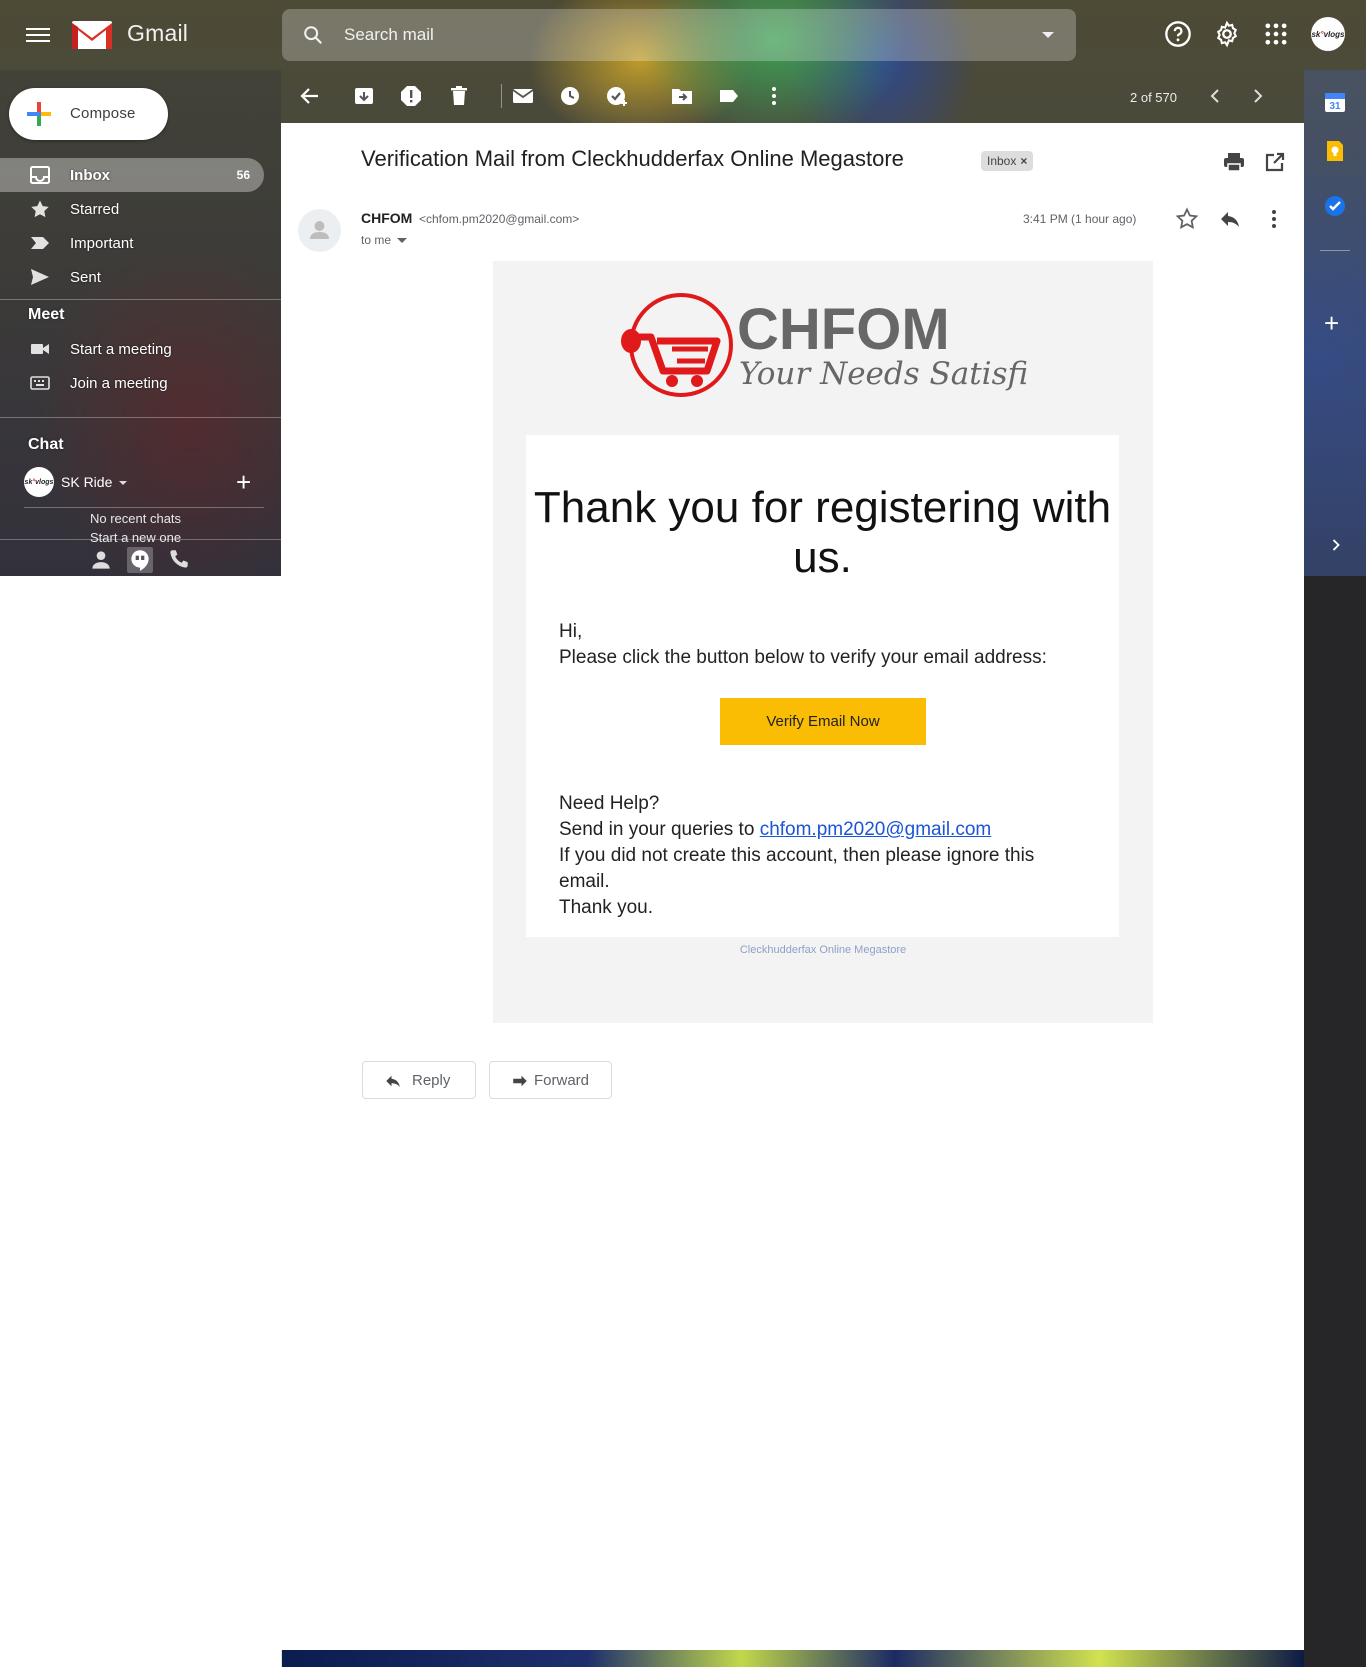 Image resolution: width=1366 pixels, height=1667 pixels. Describe the element at coordinates (1336, 545) in the screenshot. I see `show-side-panel-chevron-icon` at that location.